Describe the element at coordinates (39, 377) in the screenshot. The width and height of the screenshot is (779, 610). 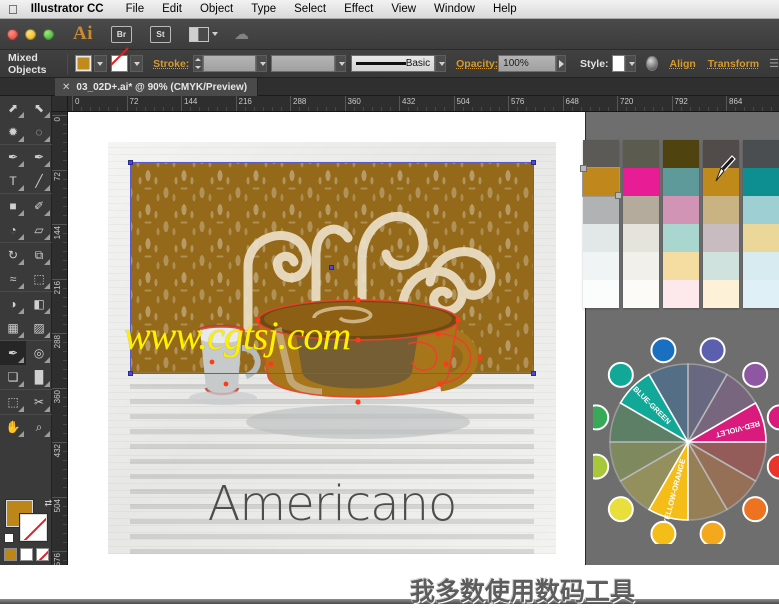
I see `column-graph-tool: █` at that location.